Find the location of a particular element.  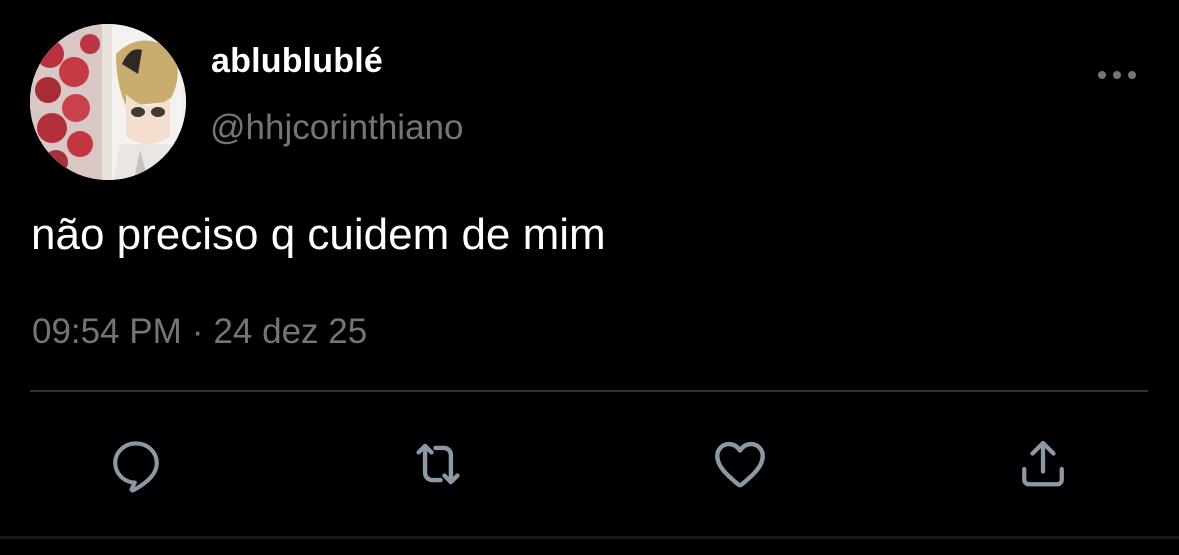

retweet-icon is located at coordinates (438, 464).